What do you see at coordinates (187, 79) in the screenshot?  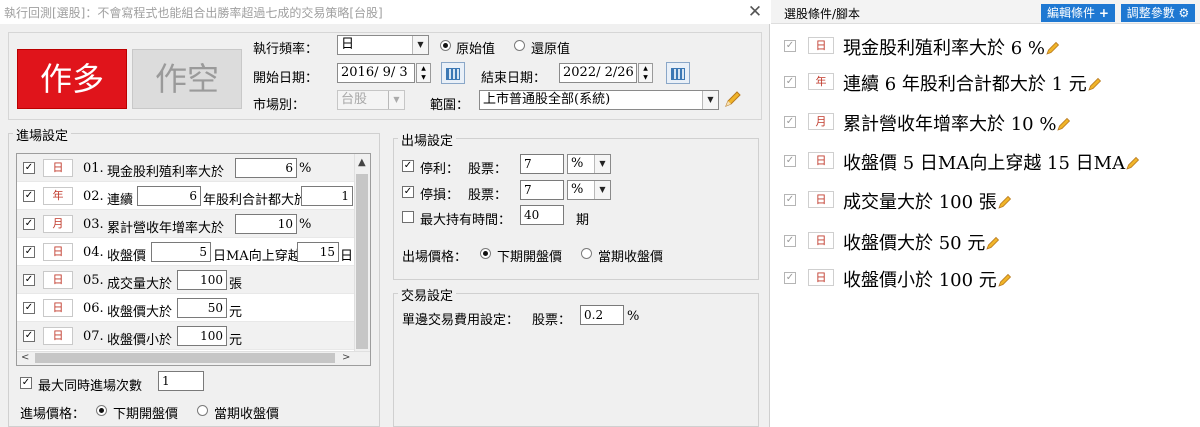 I see `short-button: 作空` at bounding box center [187, 79].